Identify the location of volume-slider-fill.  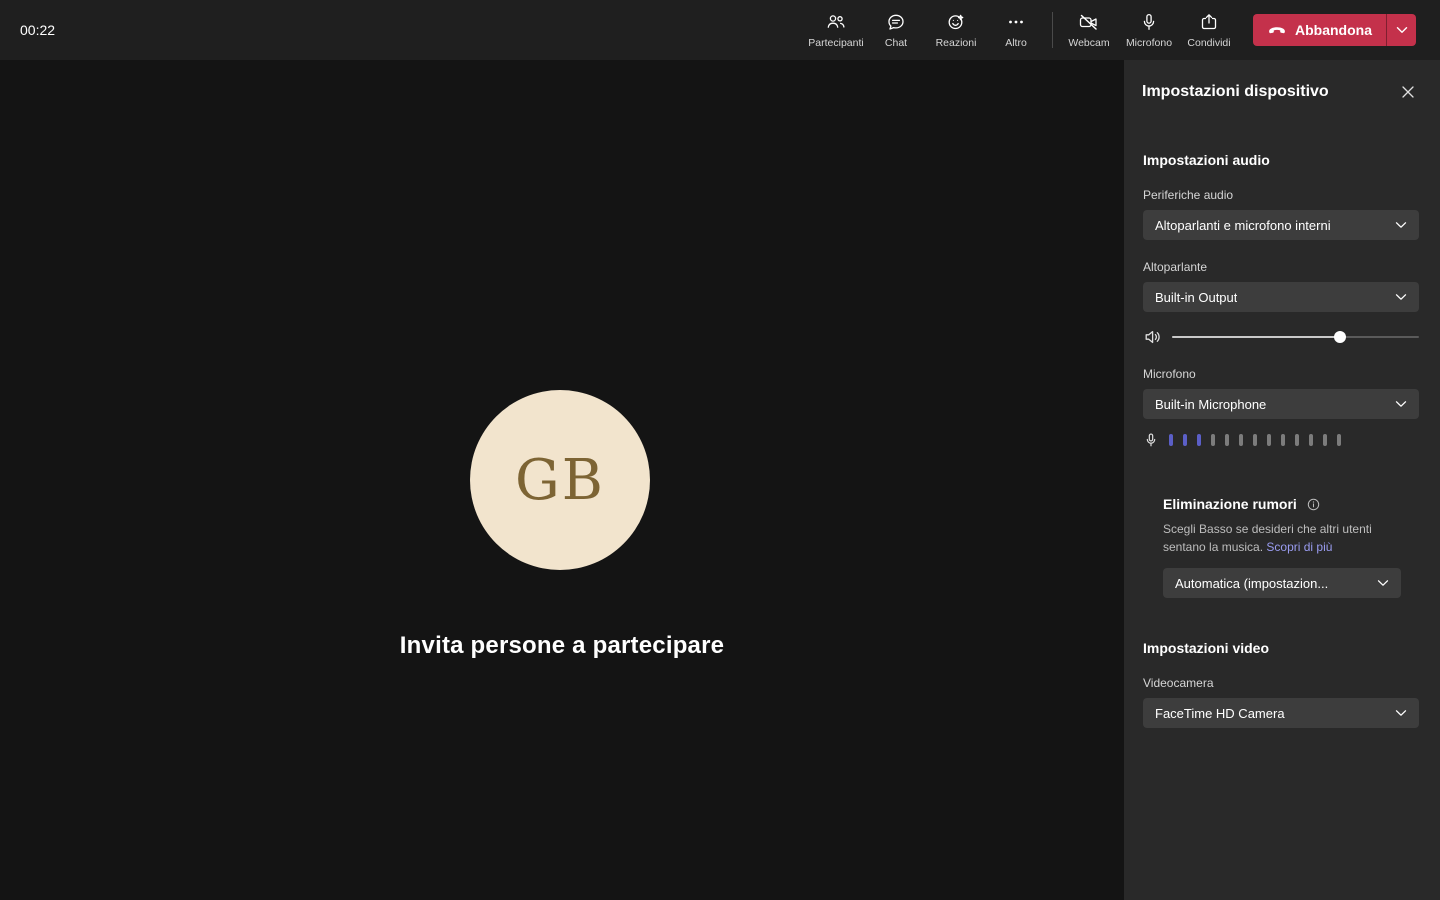
(1256, 337).